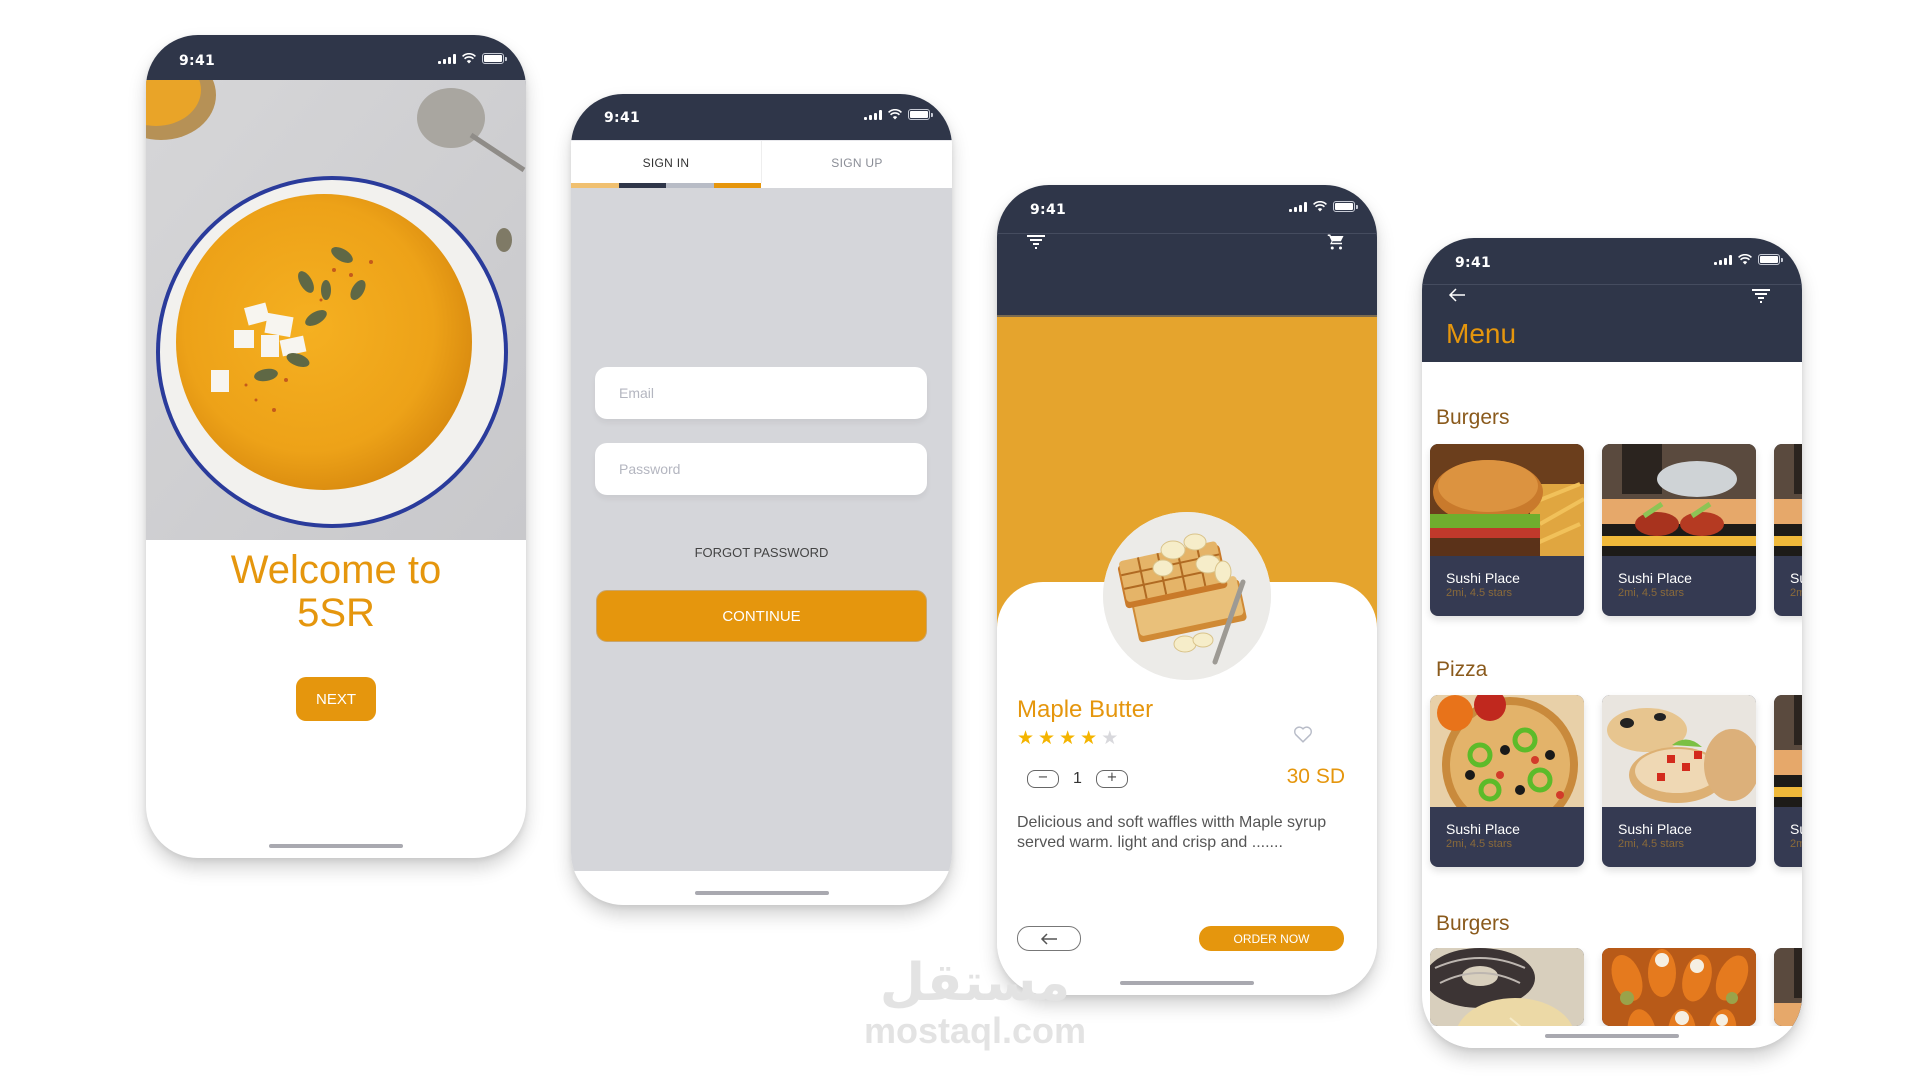 Image resolution: width=1920 pixels, height=1080 pixels. What do you see at coordinates (975, 1030) in the screenshot?
I see `watermark-url: mostaql.com` at bounding box center [975, 1030].